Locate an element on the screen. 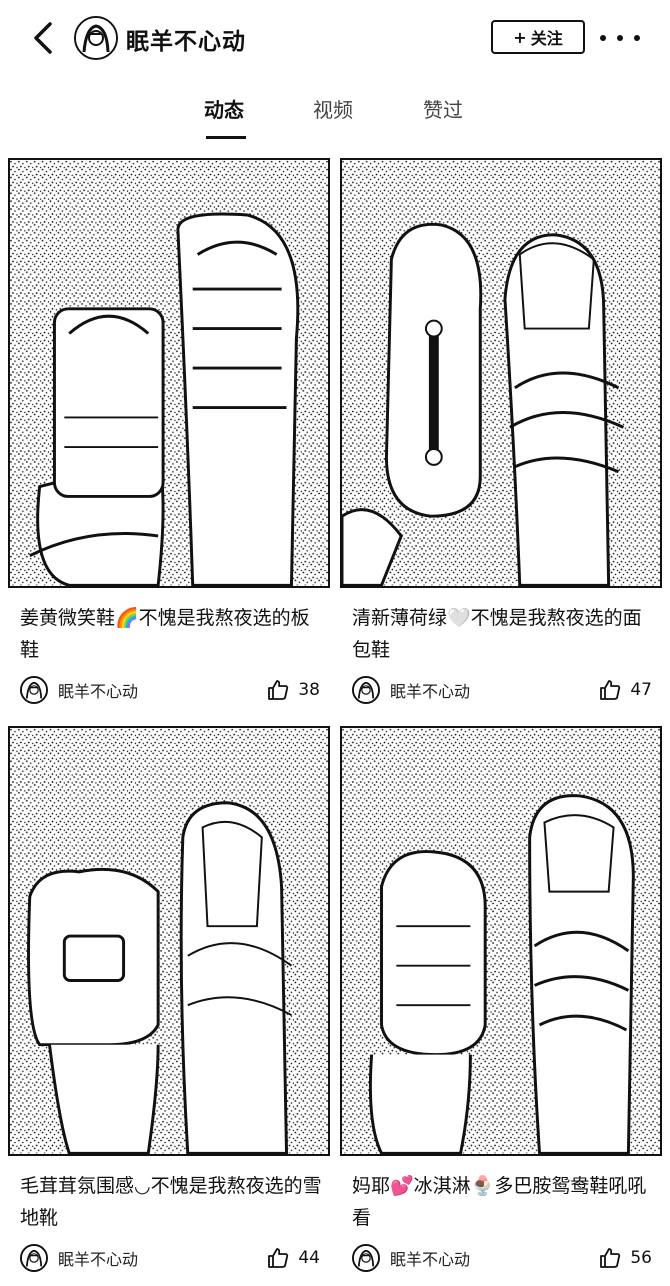  like-count: 56 is located at coordinates (641, 1258).